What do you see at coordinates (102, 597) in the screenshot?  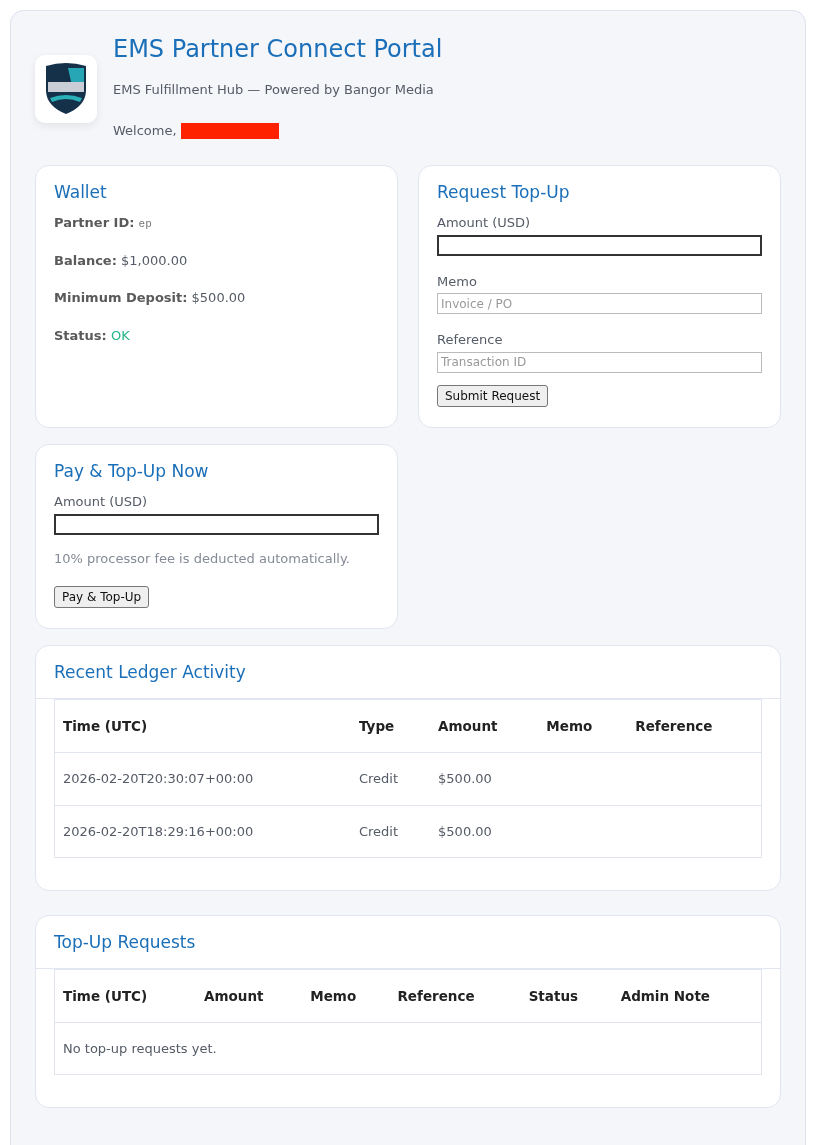 I see `pay-button: Pay & Top-Up` at bounding box center [102, 597].